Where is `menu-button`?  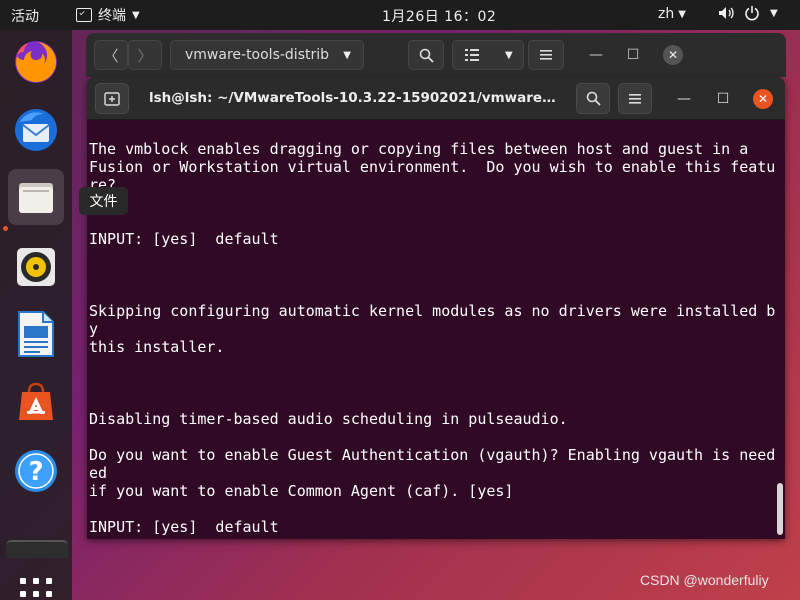
menu-button is located at coordinates (546, 55).